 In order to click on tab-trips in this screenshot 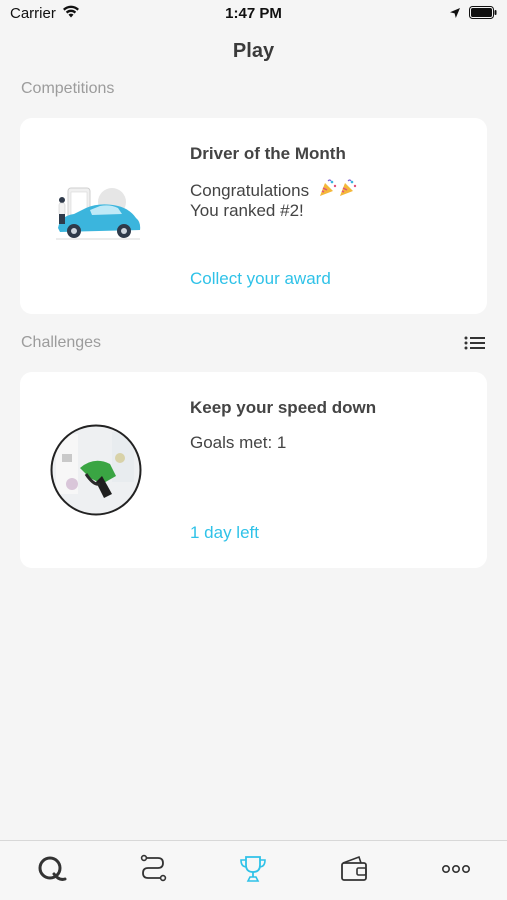, I will do `click(153, 871)`.